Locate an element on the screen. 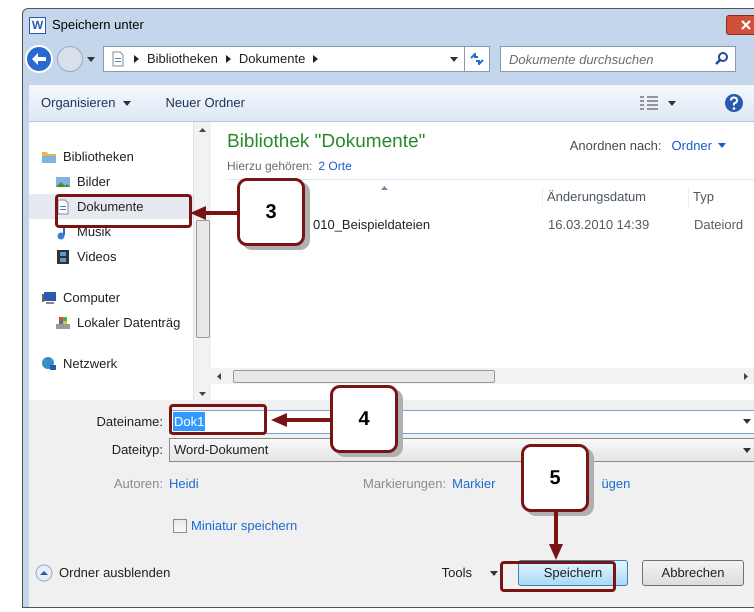  back-arrow-icon is located at coordinates (39, 59).